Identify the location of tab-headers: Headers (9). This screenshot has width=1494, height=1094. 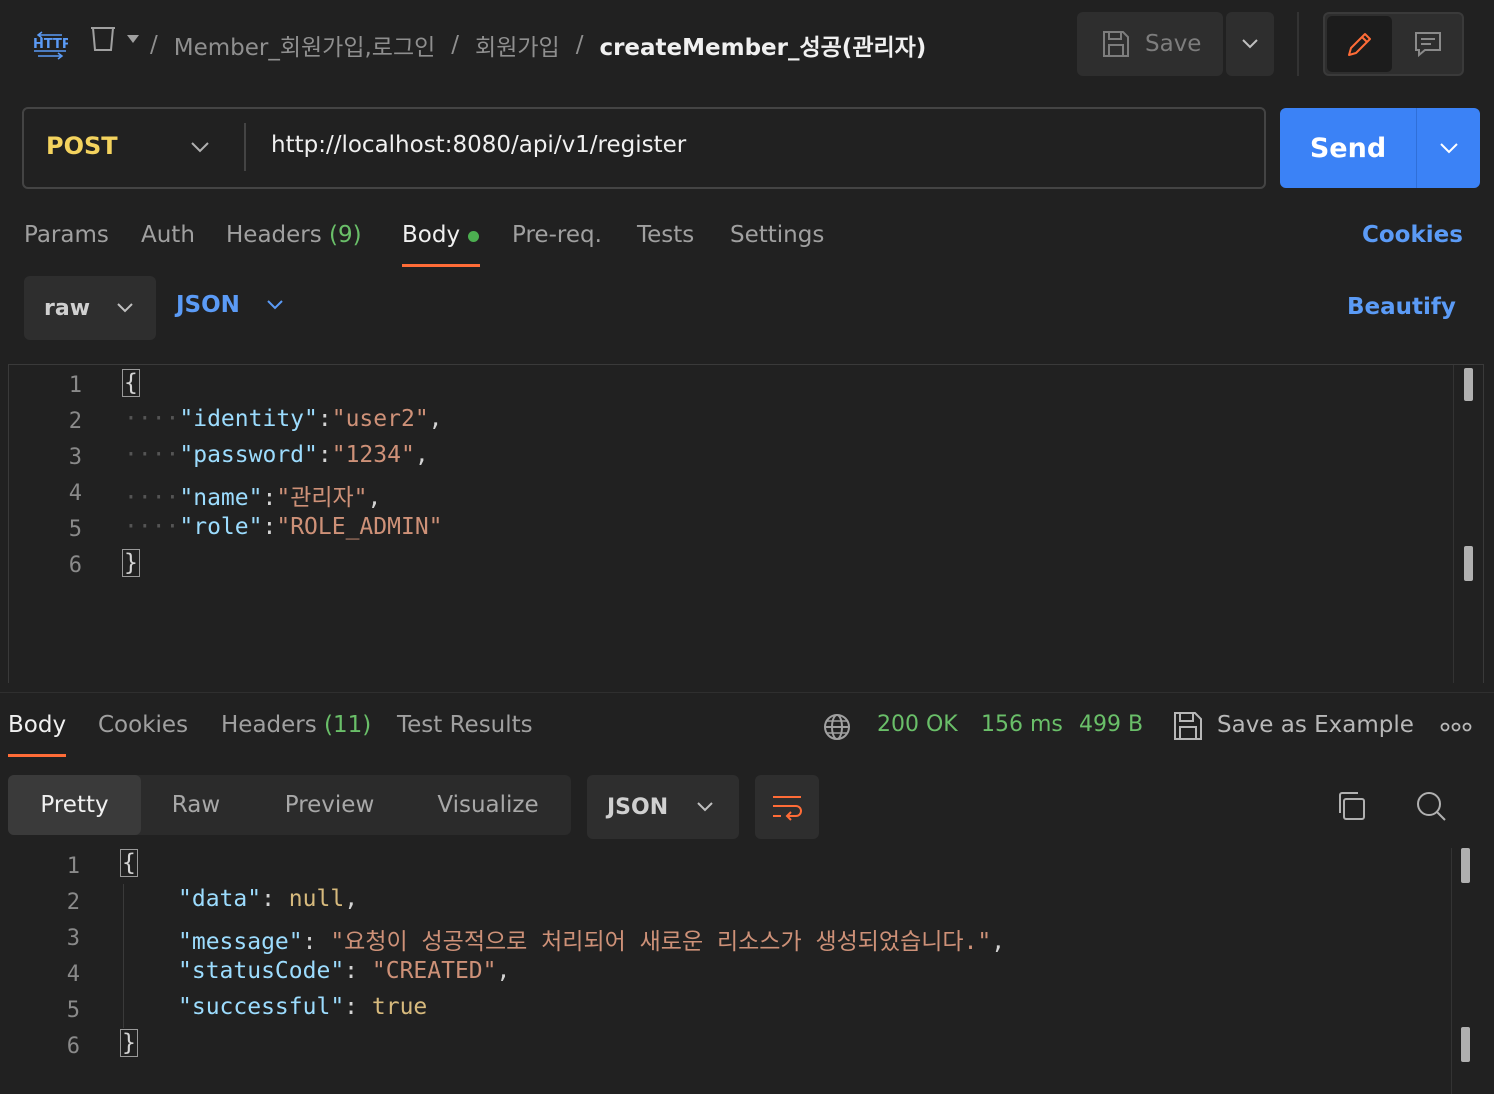
(294, 235).